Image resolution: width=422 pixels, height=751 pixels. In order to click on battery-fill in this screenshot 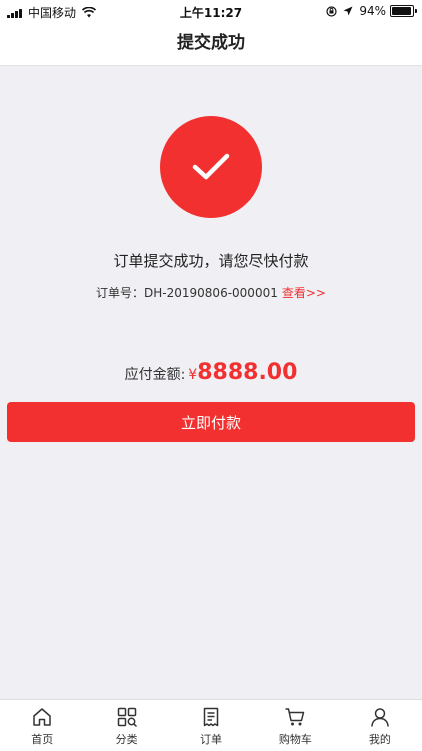, I will do `click(401, 11)`.